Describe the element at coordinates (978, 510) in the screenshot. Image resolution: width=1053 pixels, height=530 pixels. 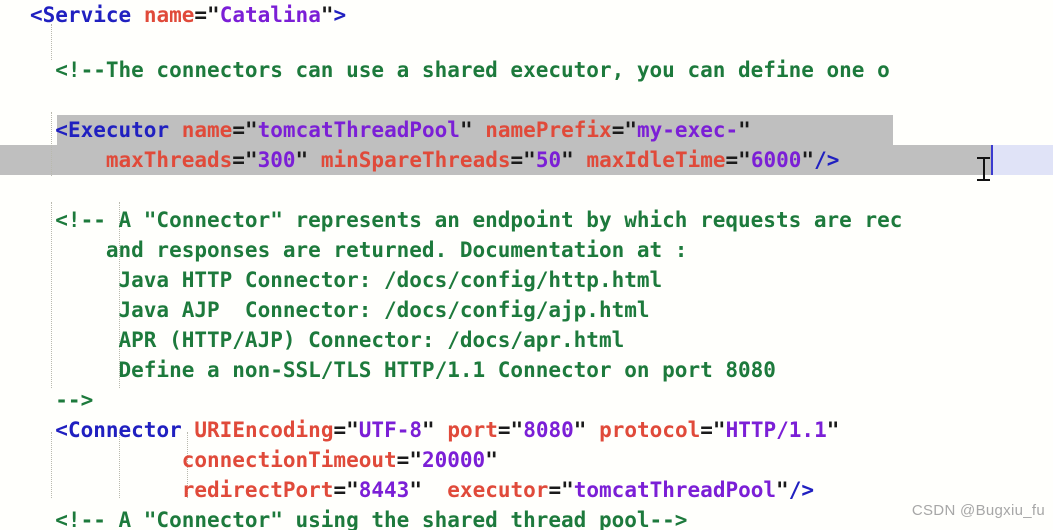
I see `csdn-watermark: CSDN @Bugxiu_fu` at that location.